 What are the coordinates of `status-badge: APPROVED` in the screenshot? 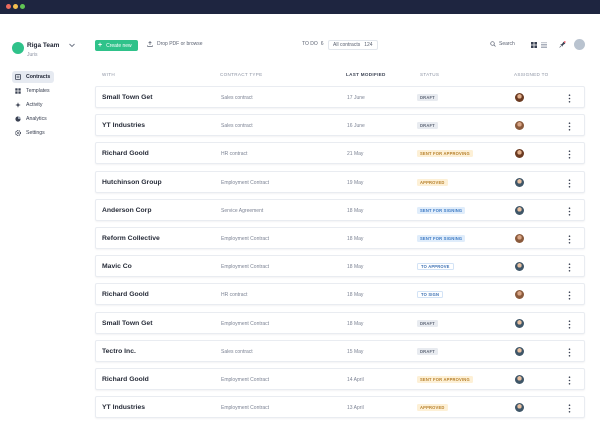 It's located at (432, 182).